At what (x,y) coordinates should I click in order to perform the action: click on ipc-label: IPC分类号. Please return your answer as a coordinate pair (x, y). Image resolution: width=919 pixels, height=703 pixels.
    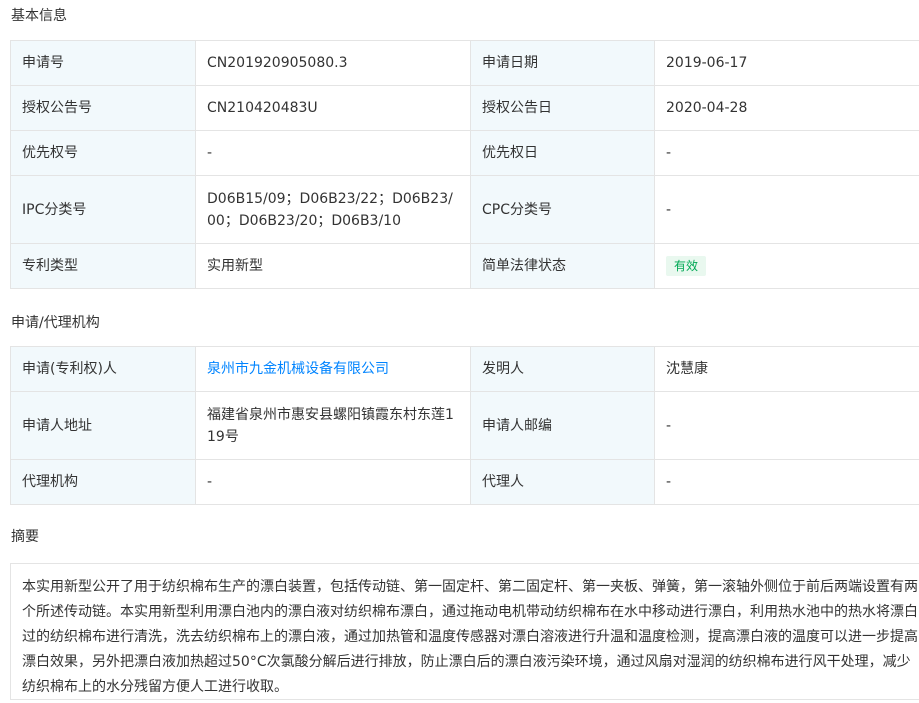
    Looking at the image, I should click on (103, 209).